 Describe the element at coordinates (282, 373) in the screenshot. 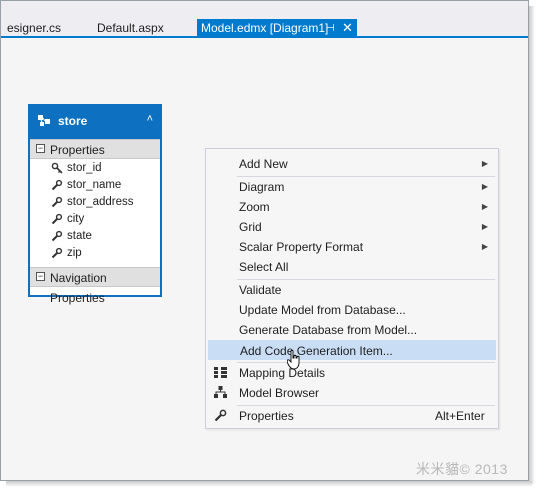

I see `menu-item-label: Mapping Details` at that location.